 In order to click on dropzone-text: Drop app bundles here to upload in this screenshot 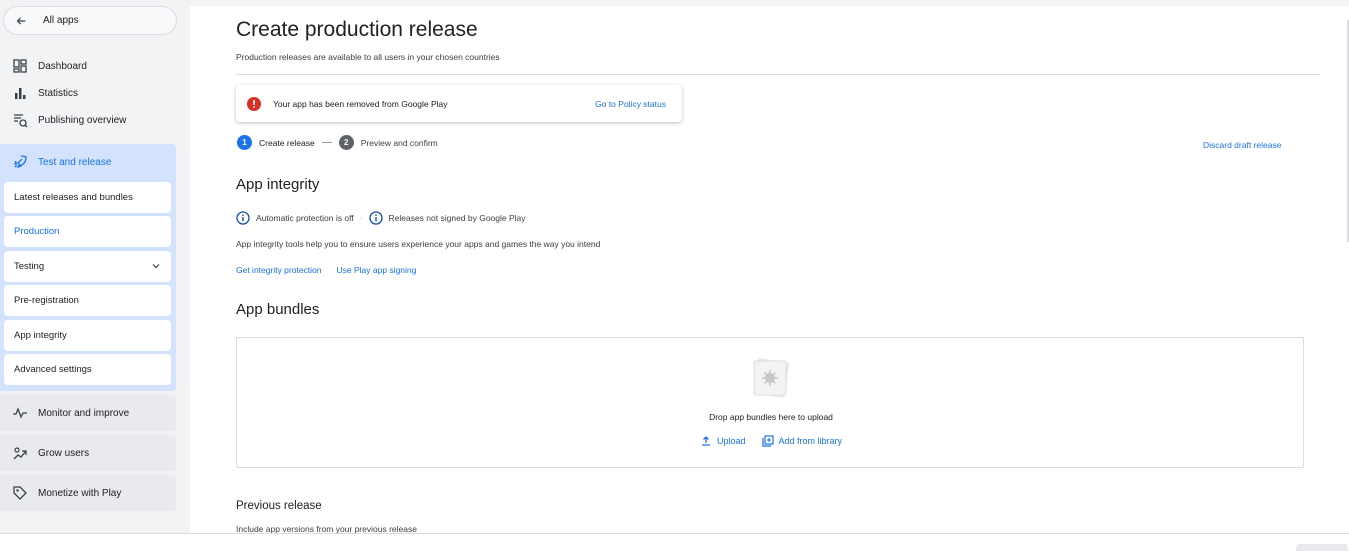, I will do `click(771, 417)`.